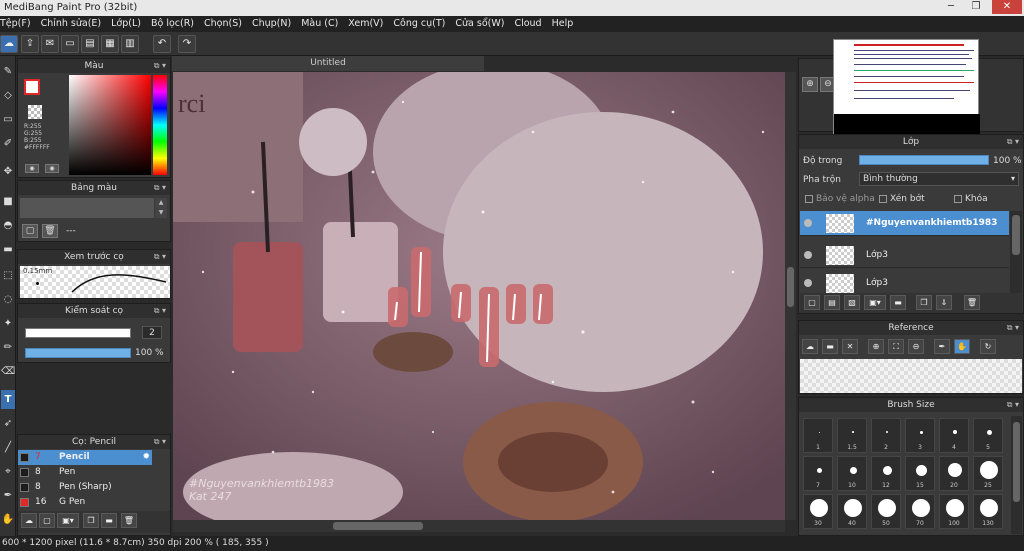 The height and width of the screenshot is (551, 1024). I want to click on cloud-reference-icon: ☁, so click(810, 346).